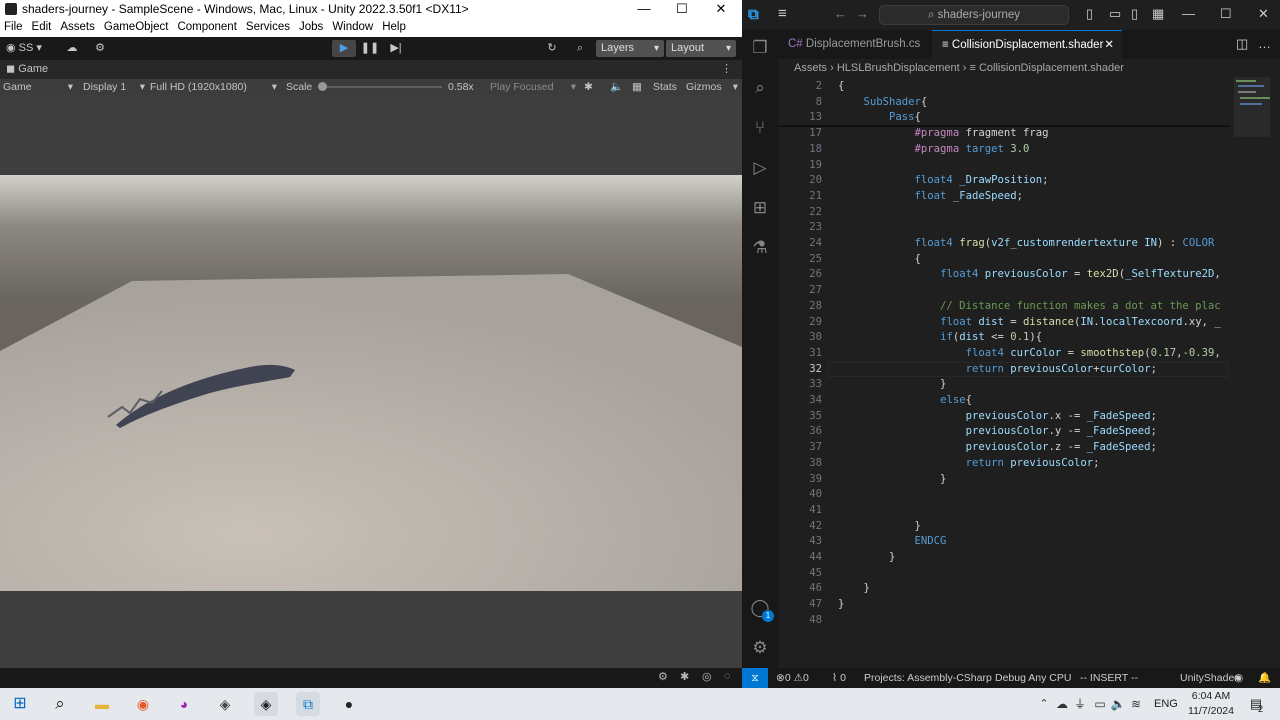 The image size is (1280, 720). What do you see at coordinates (760, 128) in the screenshot?
I see `source-control-icon: ⑂` at bounding box center [760, 128].